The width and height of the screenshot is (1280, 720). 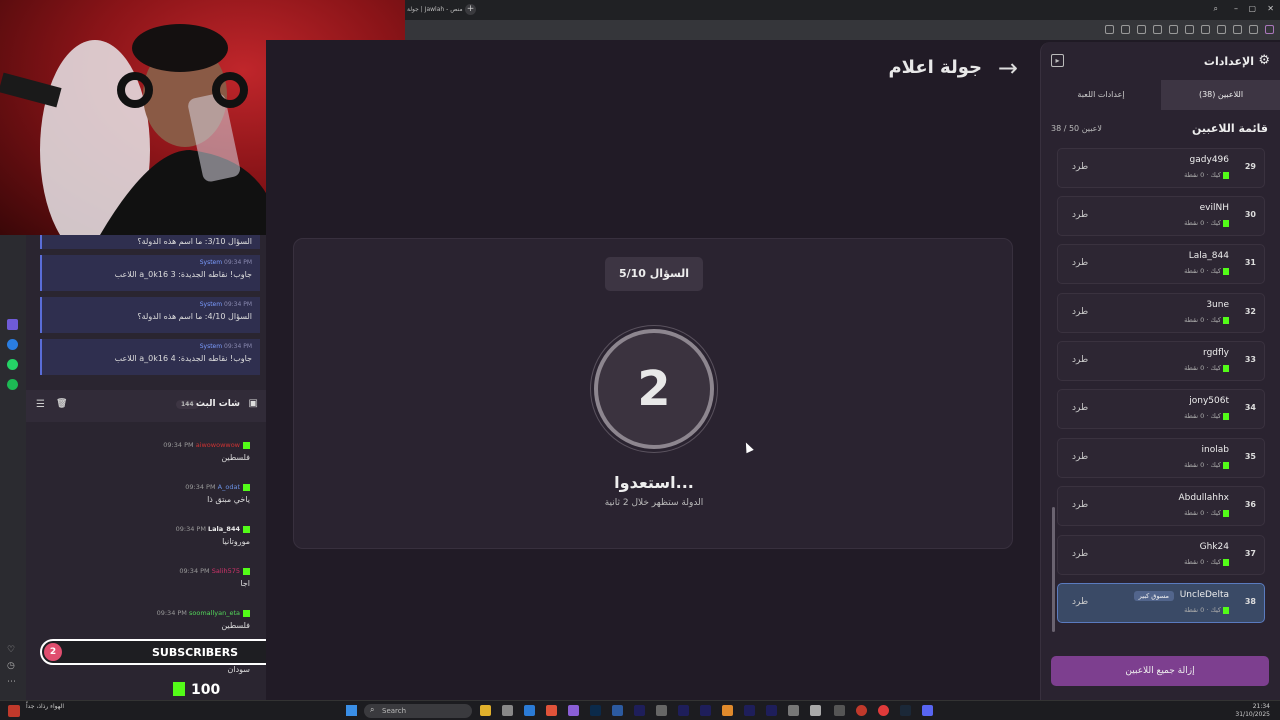 I want to click on opera-gx-icon, so click(x=883, y=710).